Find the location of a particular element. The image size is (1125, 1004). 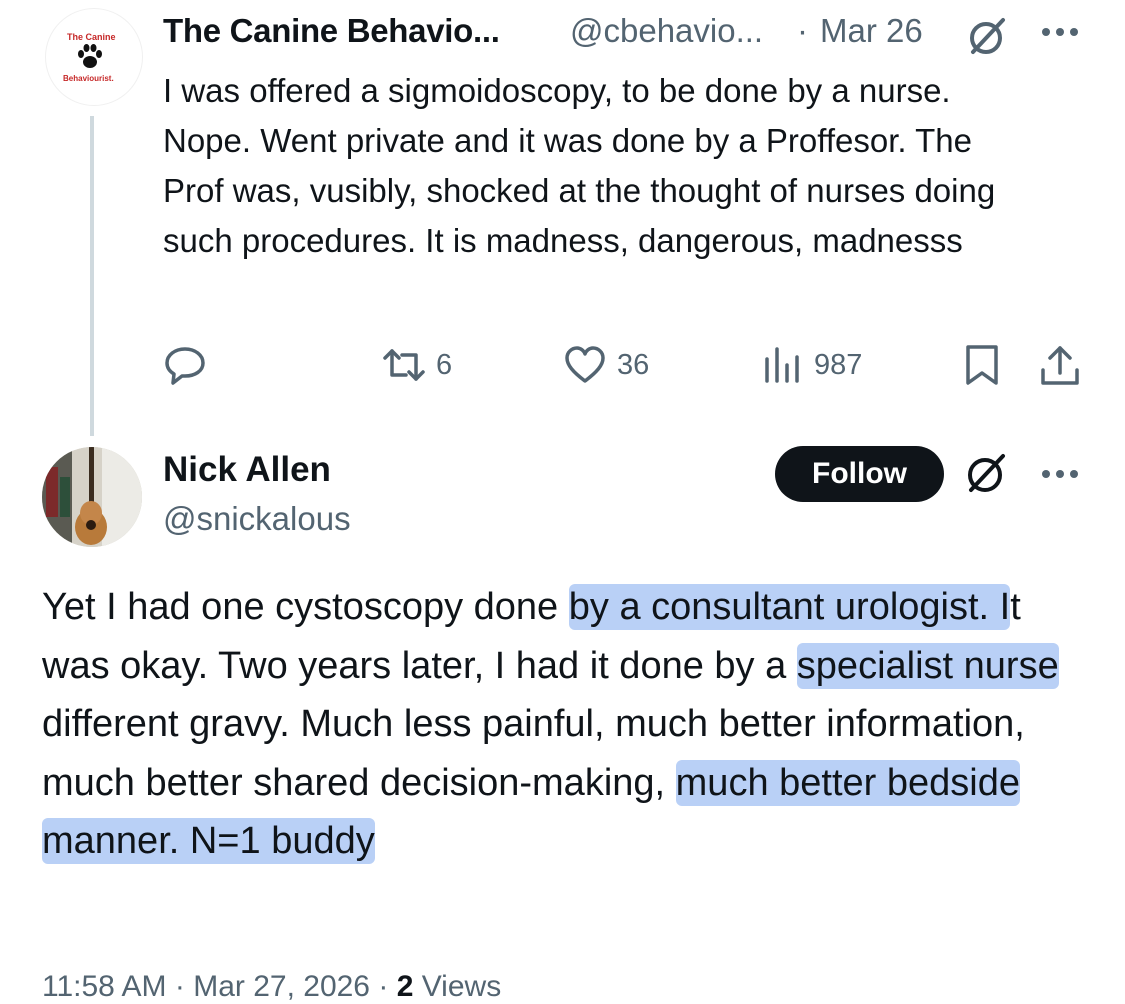

thread-connector-line is located at coordinates (92, 276).